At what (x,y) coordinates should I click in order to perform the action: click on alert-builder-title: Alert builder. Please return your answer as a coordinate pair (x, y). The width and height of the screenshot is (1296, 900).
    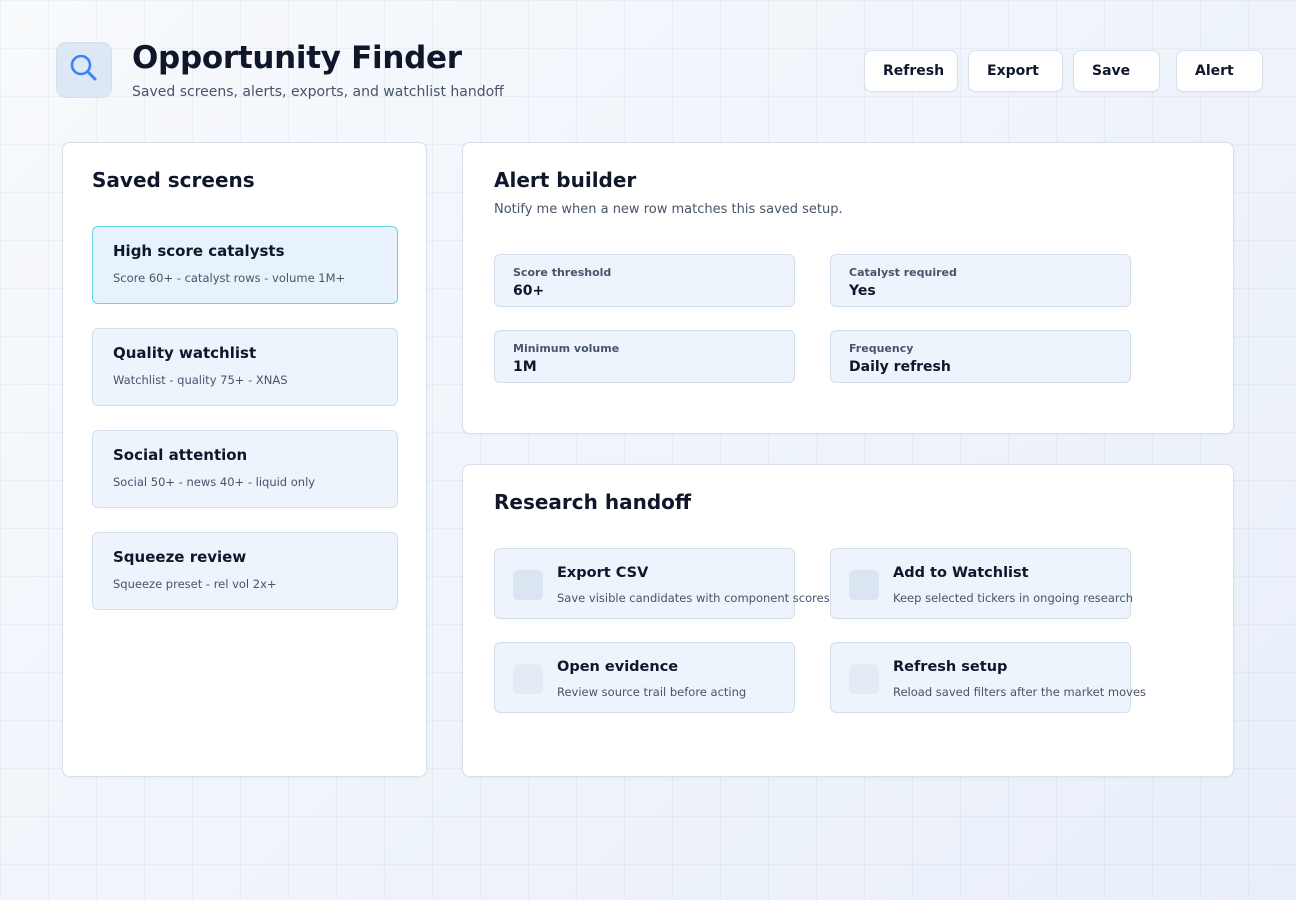
    Looking at the image, I should click on (565, 180).